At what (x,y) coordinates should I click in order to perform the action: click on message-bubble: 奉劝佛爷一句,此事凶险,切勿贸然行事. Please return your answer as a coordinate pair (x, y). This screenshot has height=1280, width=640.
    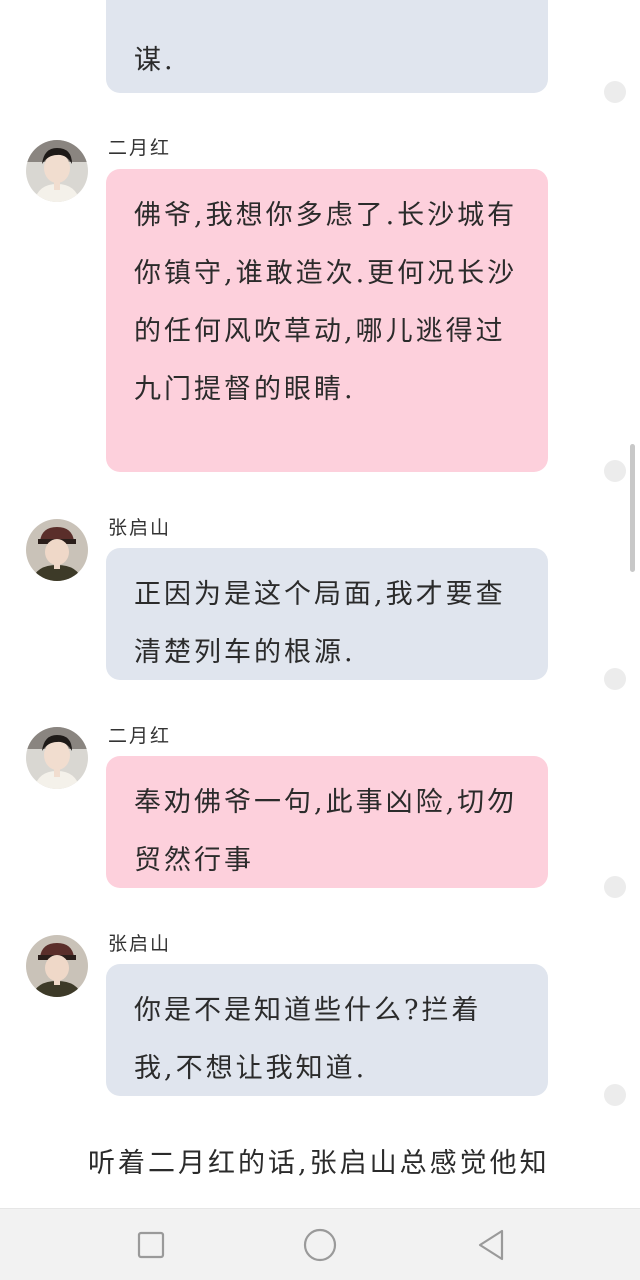
    Looking at the image, I should click on (327, 822).